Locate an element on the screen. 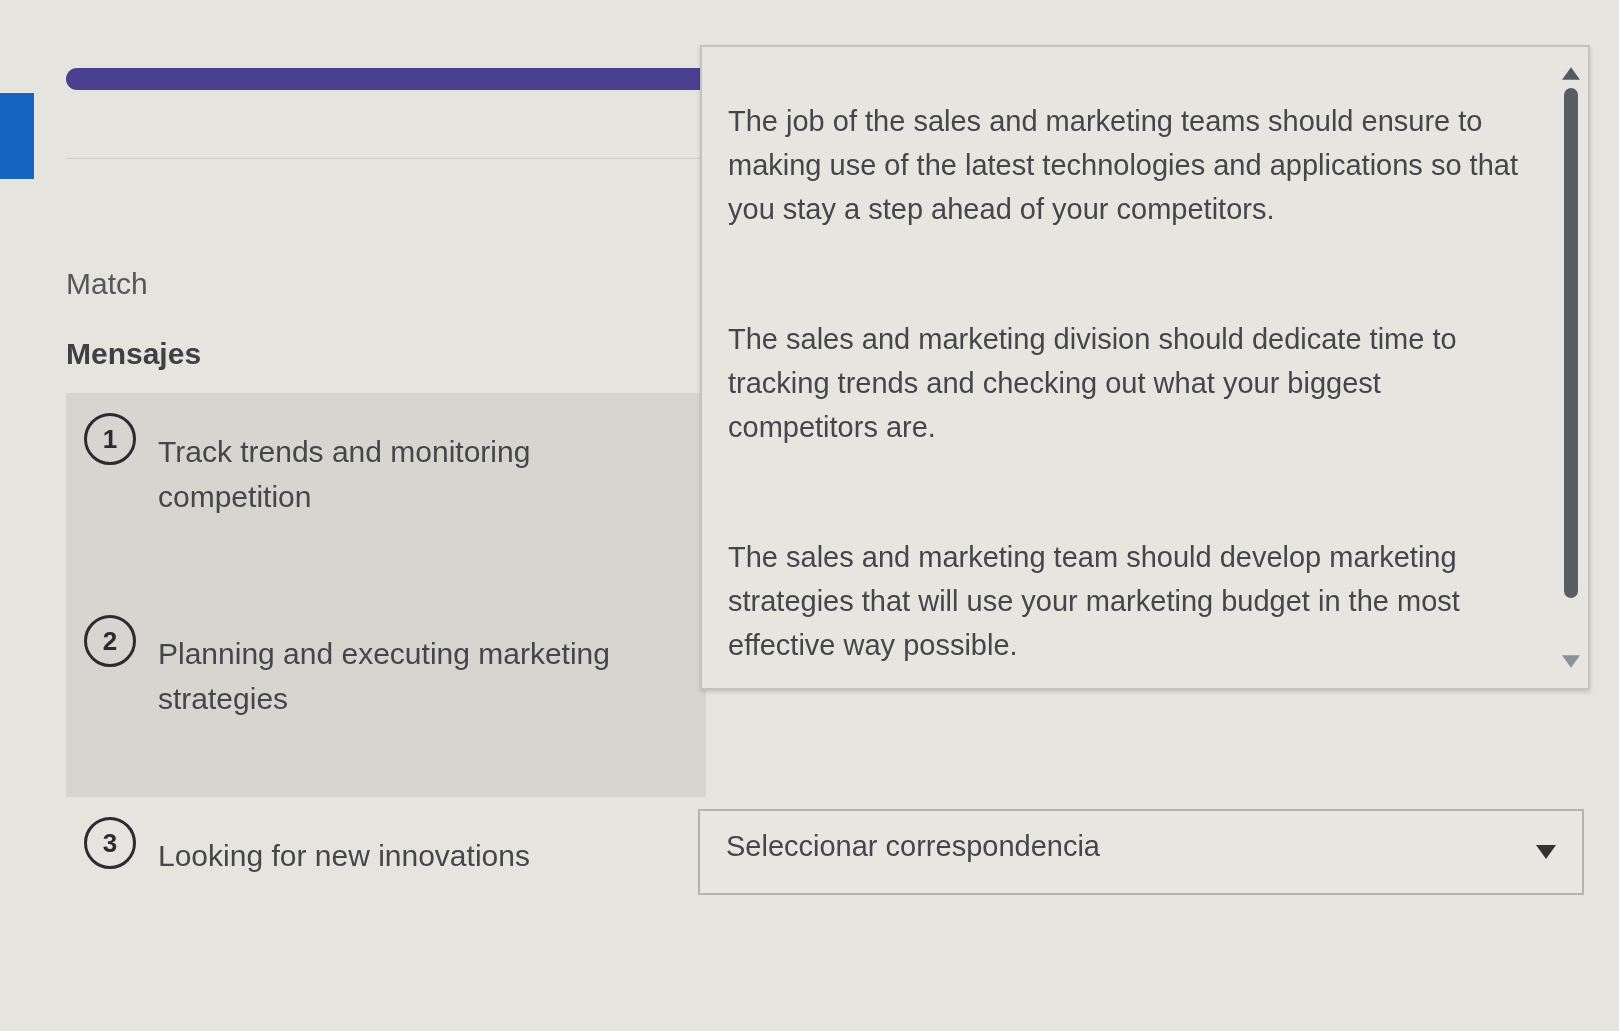 This screenshot has width=1619, height=1031. scrollbar-thumb is located at coordinates (1571, 343).